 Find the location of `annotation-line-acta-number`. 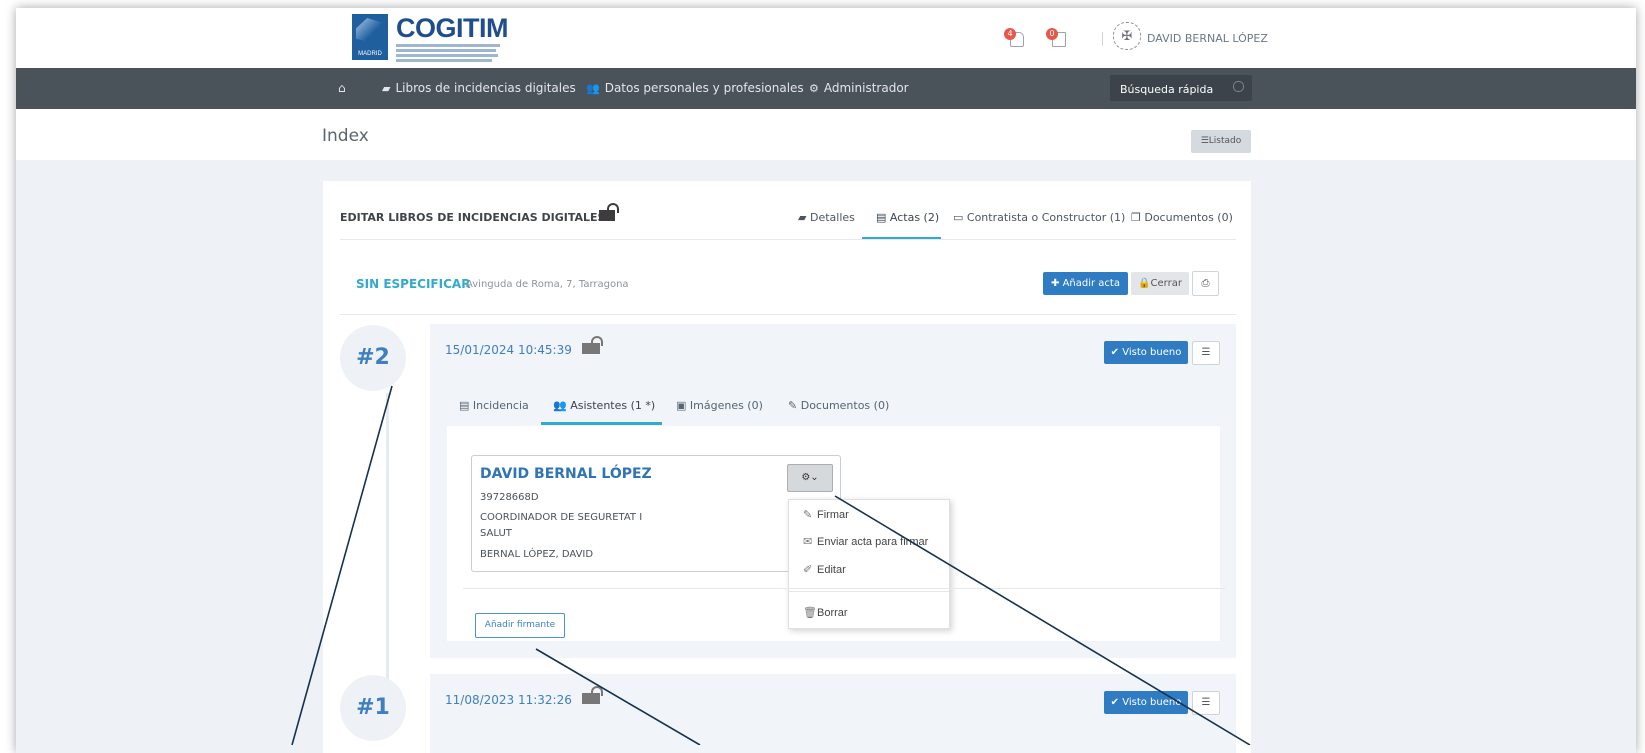

annotation-line-acta-number is located at coordinates (342, 565).